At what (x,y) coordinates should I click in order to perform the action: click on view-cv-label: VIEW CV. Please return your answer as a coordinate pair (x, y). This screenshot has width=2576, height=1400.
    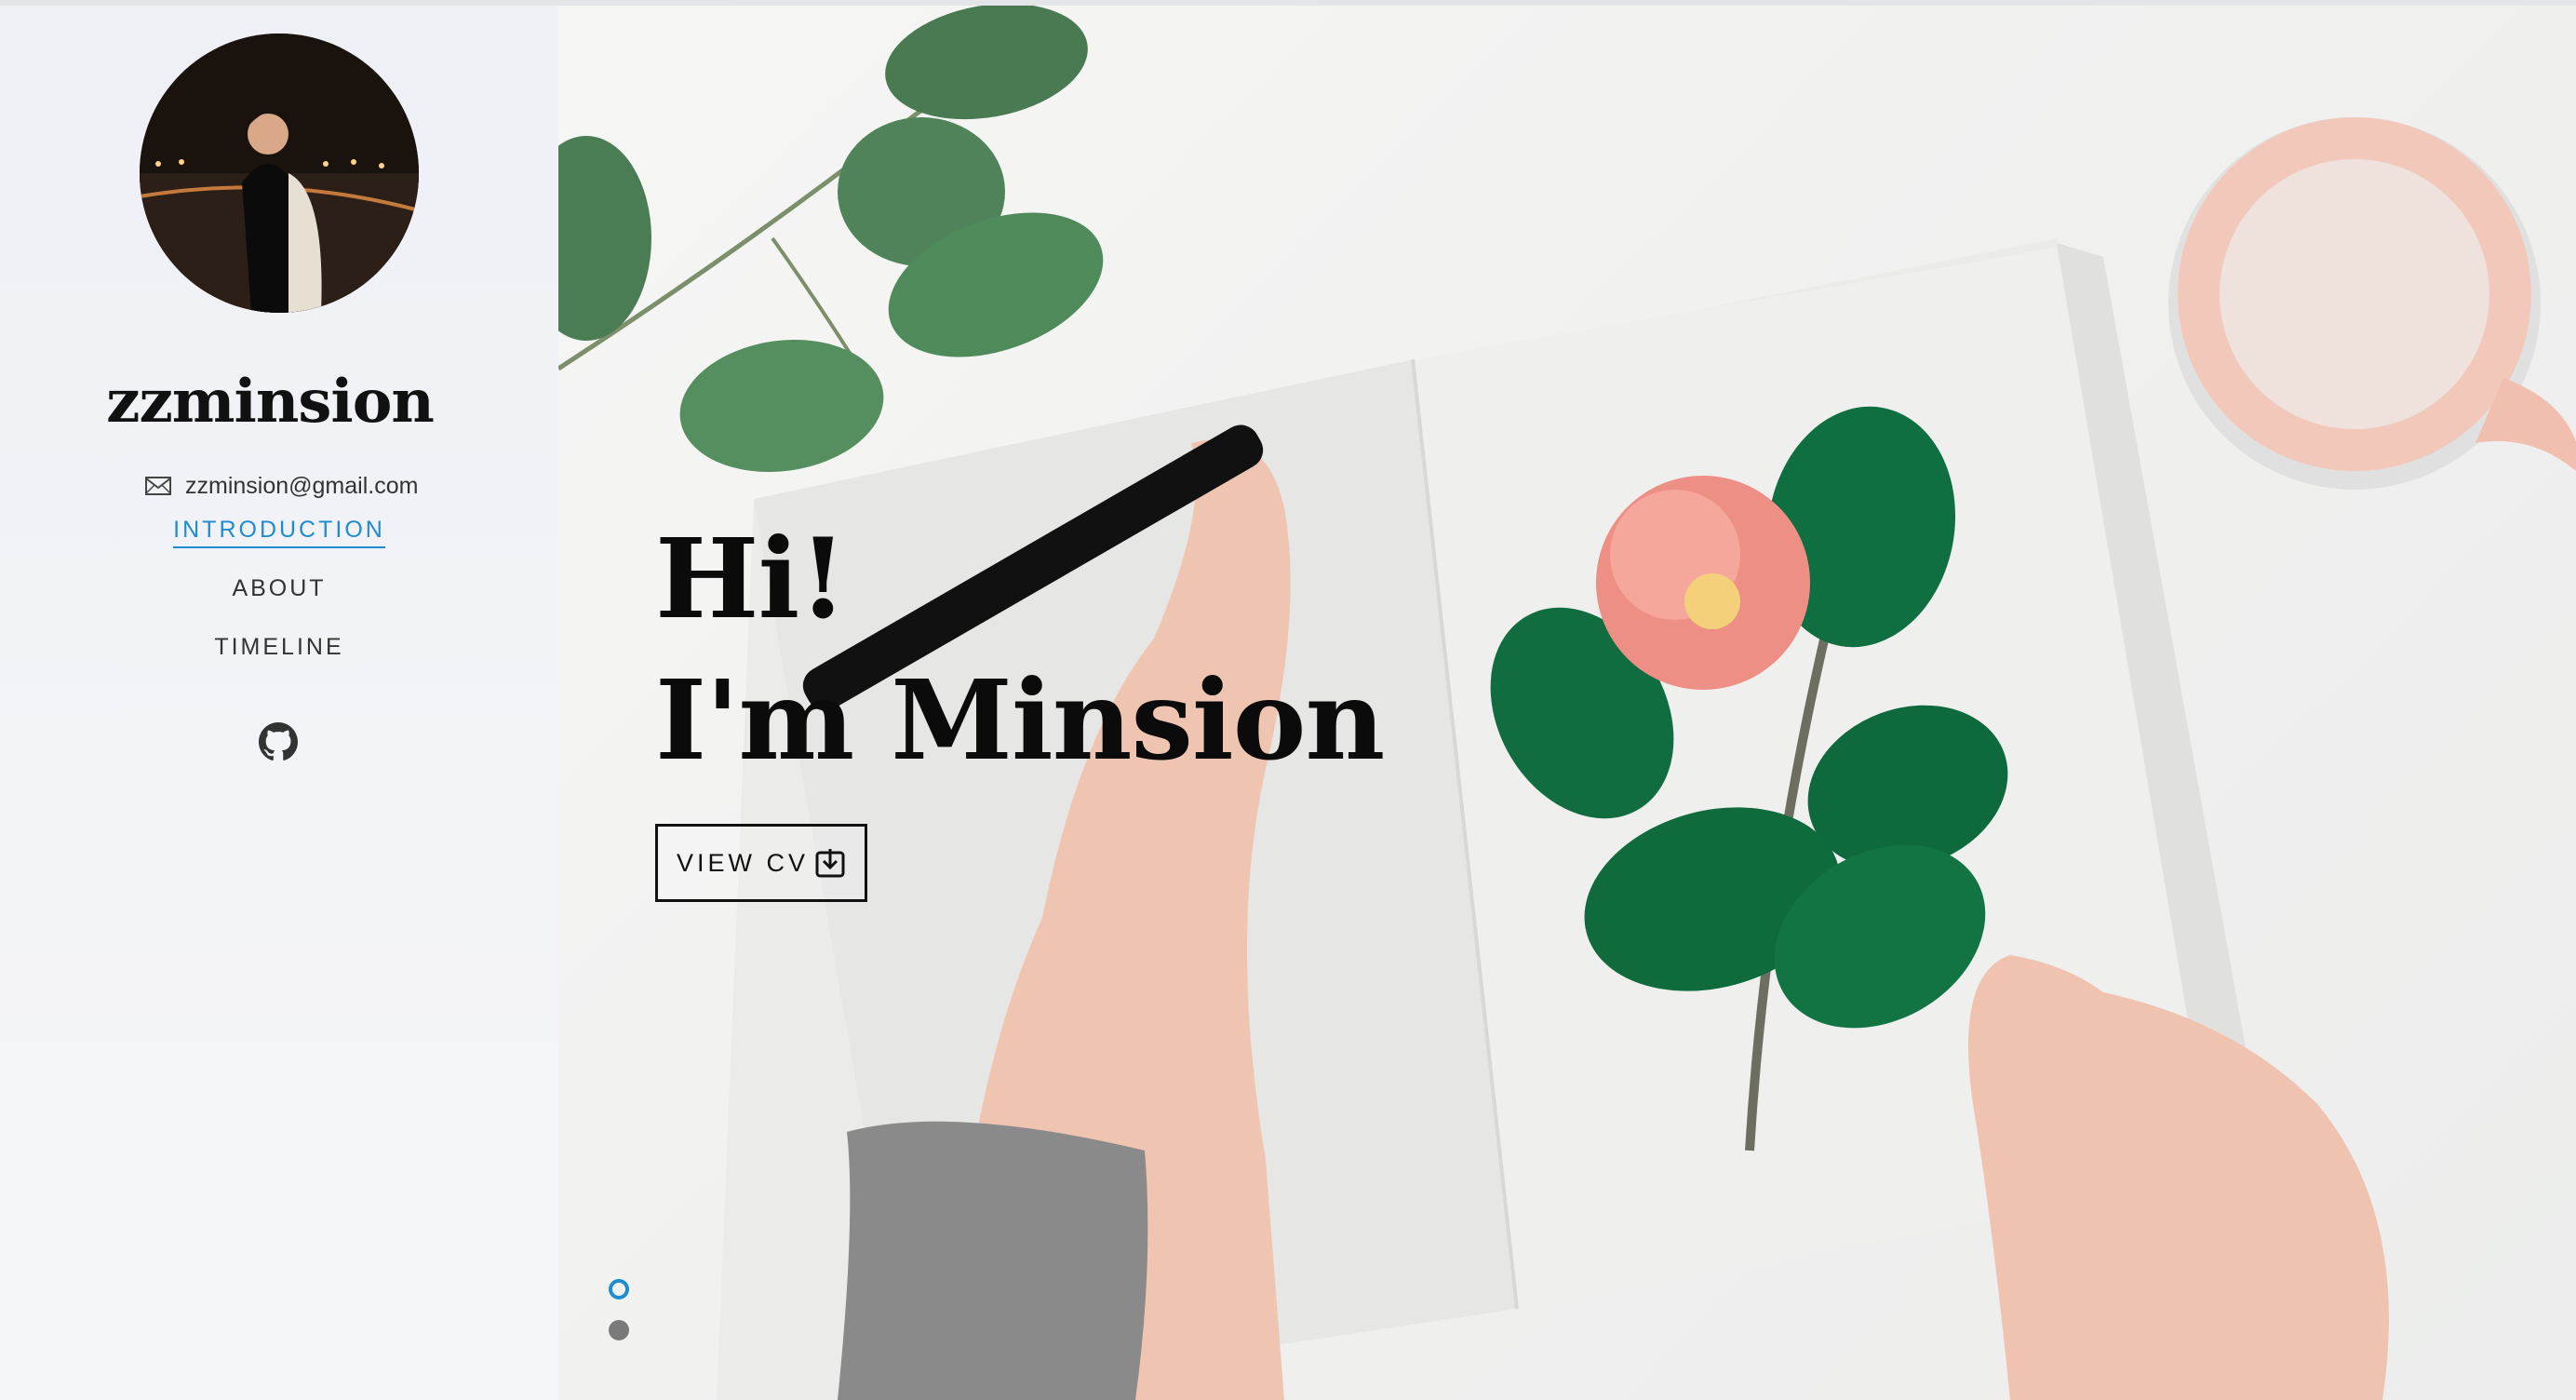
    Looking at the image, I should click on (742, 862).